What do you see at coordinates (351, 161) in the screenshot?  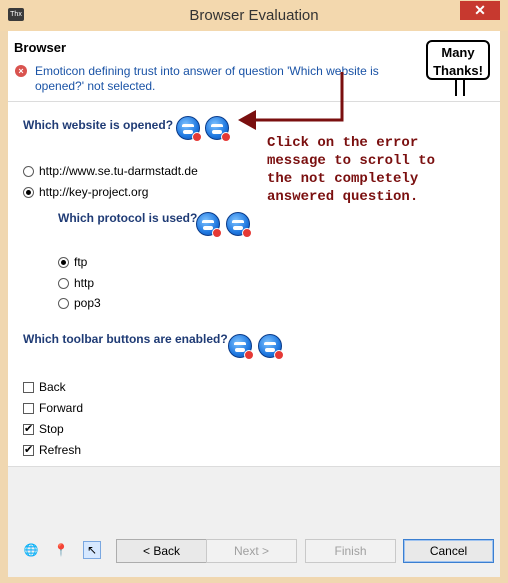 I see `annotation-line-2: message to scroll to` at bounding box center [351, 161].